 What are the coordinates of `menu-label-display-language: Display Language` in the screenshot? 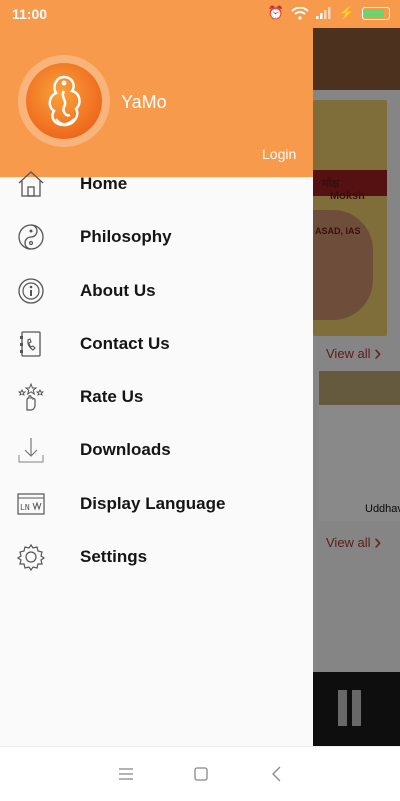 It's located at (153, 503).